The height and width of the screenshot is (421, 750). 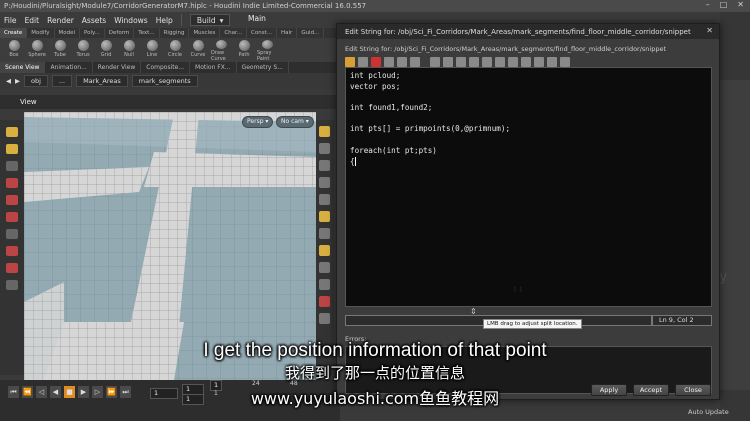 What do you see at coordinates (324, 199) in the screenshot?
I see `ghost-icon` at bounding box center [324, 199].